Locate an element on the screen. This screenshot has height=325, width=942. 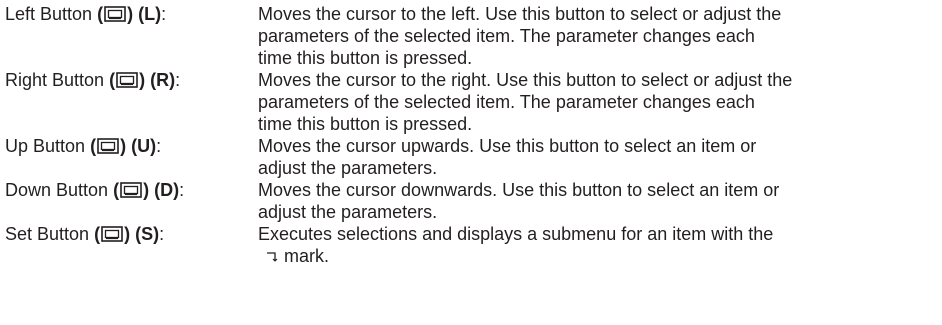
term-right-button: Right Button () (R): is located at coordinates (131, 80).